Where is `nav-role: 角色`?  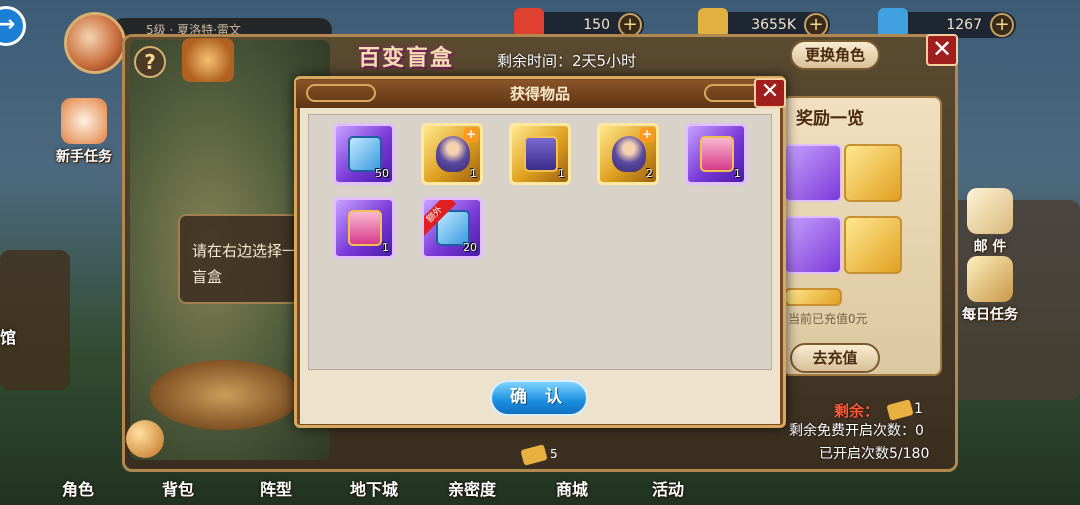
nav-role: 角色 is located at coordinates (78, 488).